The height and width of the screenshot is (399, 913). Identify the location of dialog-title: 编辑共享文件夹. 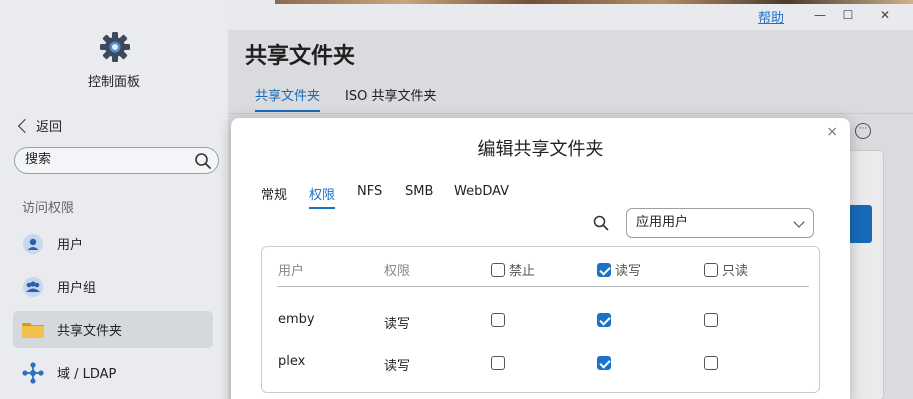
(540, 149).